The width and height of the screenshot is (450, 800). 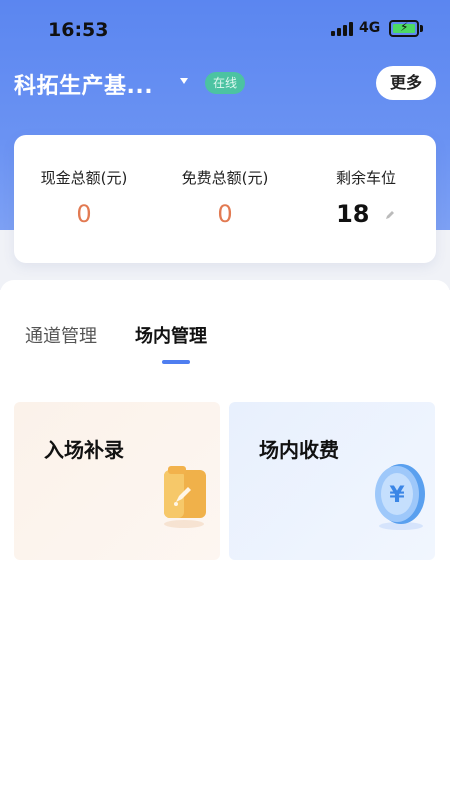 I want to click on more-button: 更多, so click(x=406, y=83).